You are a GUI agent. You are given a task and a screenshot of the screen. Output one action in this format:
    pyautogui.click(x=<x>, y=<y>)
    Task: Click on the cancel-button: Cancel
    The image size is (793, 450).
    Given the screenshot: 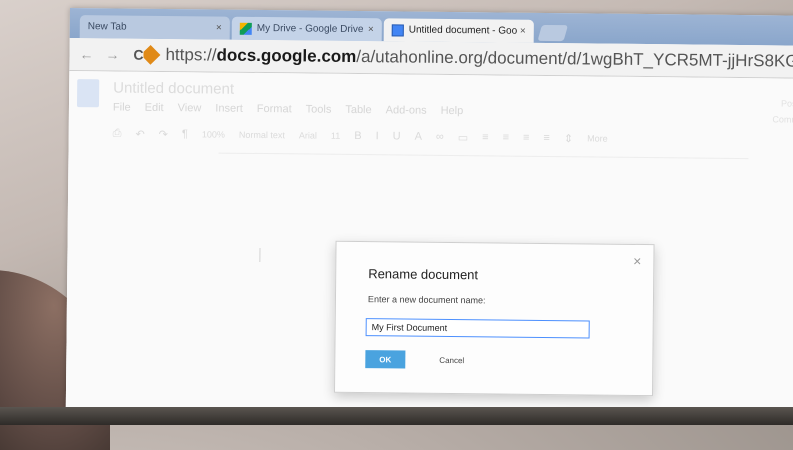 What is the action you would take?
    pyautogui.click(x=451, y=360)
    